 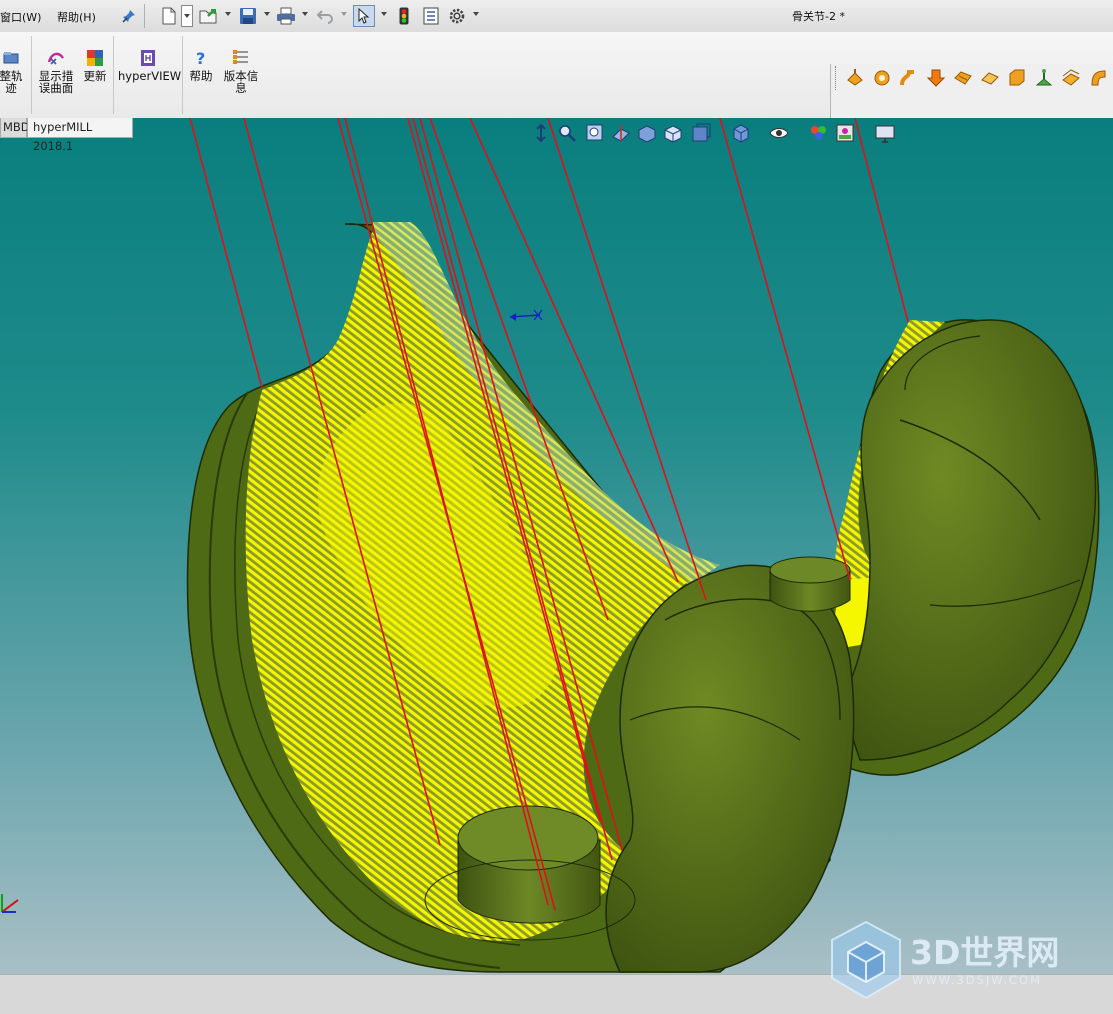 I want to click on hyperview-icon, so click(x=148, y=58).